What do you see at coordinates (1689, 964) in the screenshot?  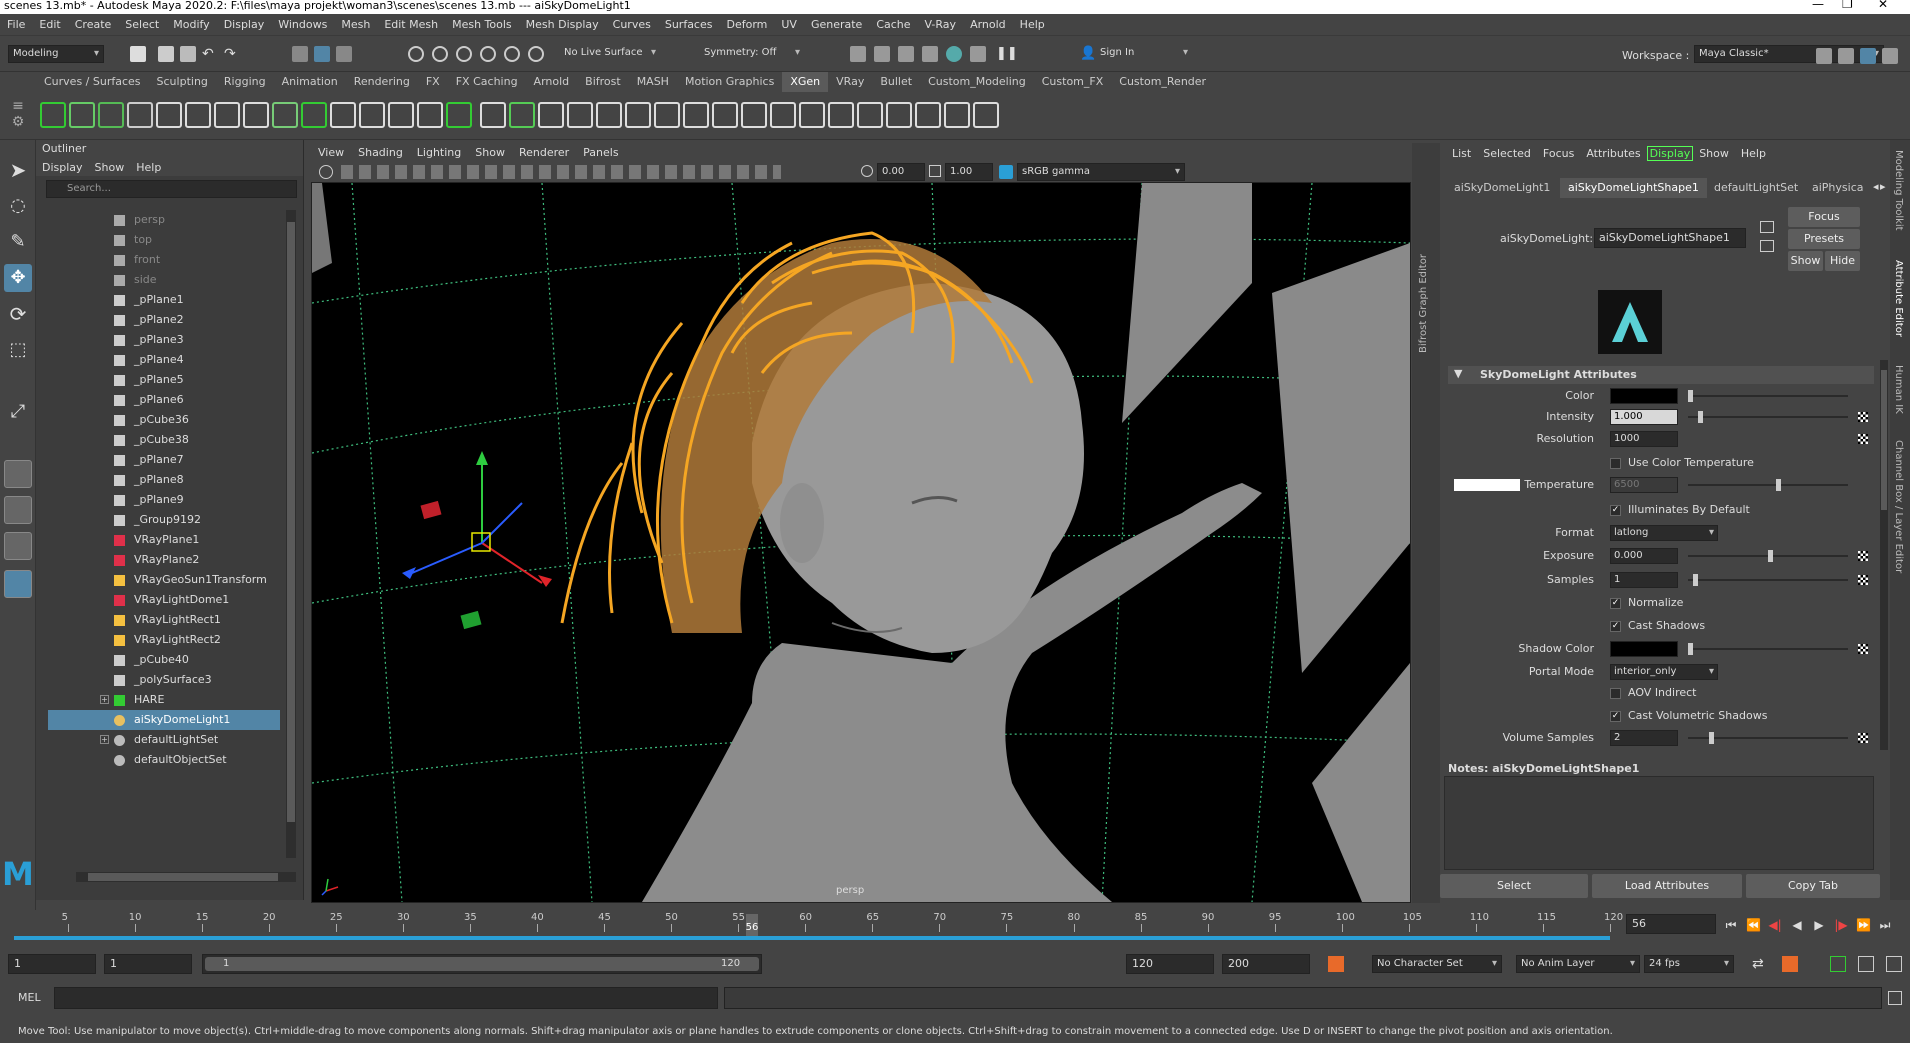 I see `fps-dropdown: 24 fps` at bounding box center [1689, 964].